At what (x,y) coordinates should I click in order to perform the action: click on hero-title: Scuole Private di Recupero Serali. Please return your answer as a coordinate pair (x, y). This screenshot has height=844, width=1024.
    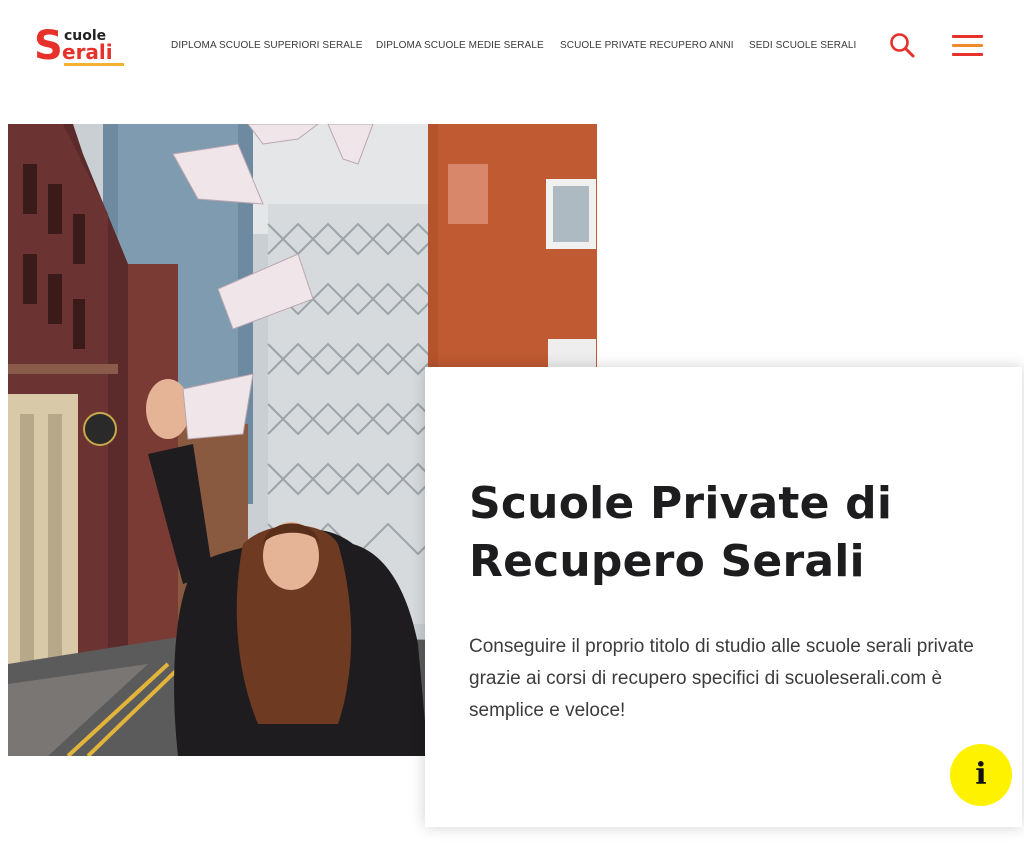
    Looking at the image, I should click on (681, 532).